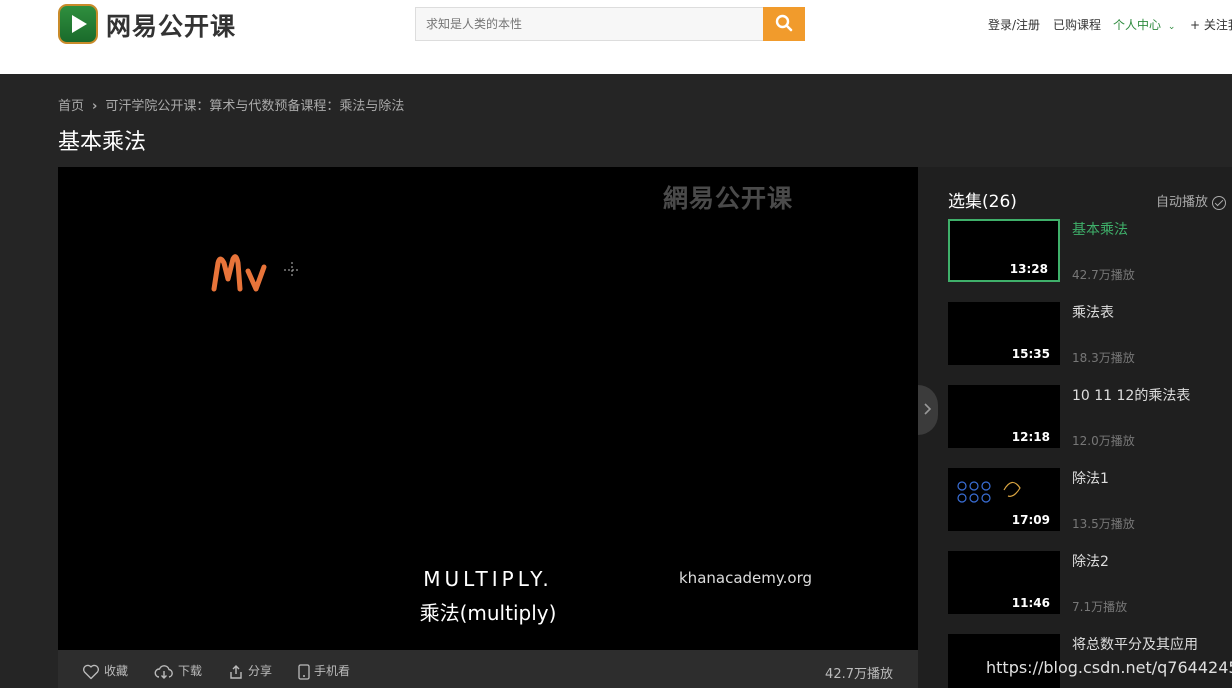 The width and height of the screenshot is (1232, 688). I want to click on episode-play-count: 13.5万播放, so click(1103, 524).